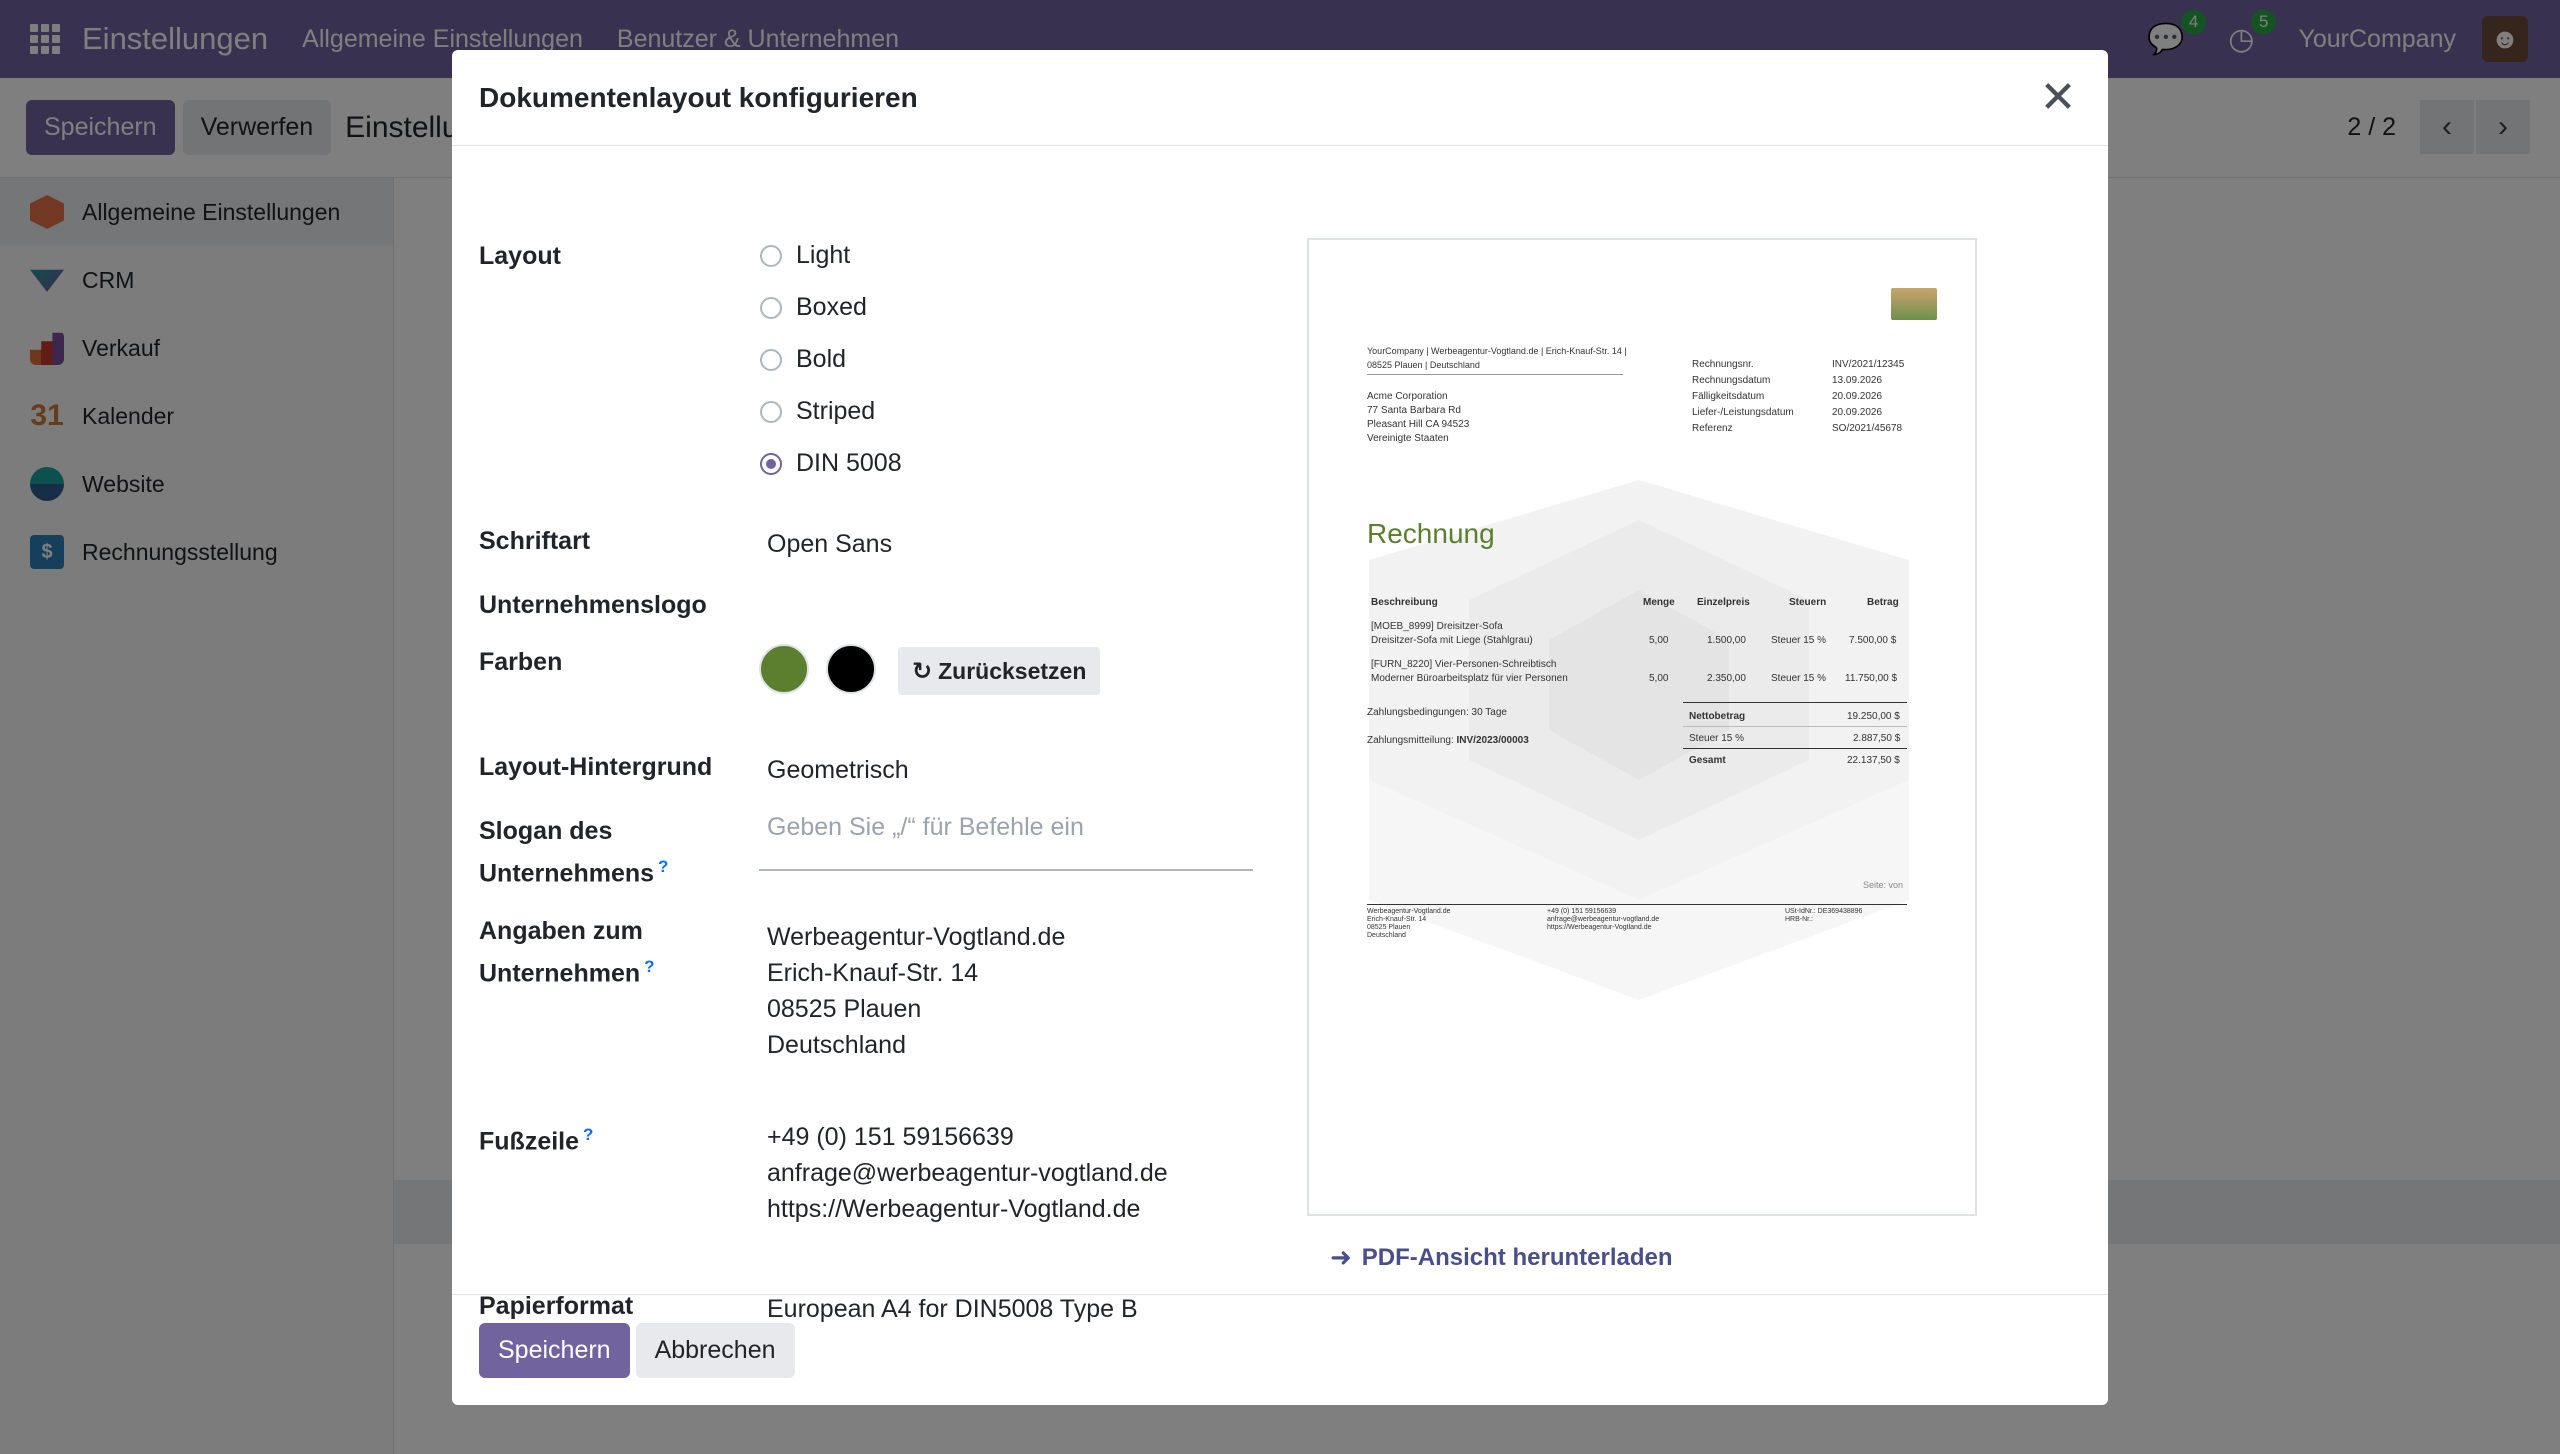  Describe the element at coordinates (1723, 602) in the screenshot. I see `preview-col-header: Einzelpreis` at that location.